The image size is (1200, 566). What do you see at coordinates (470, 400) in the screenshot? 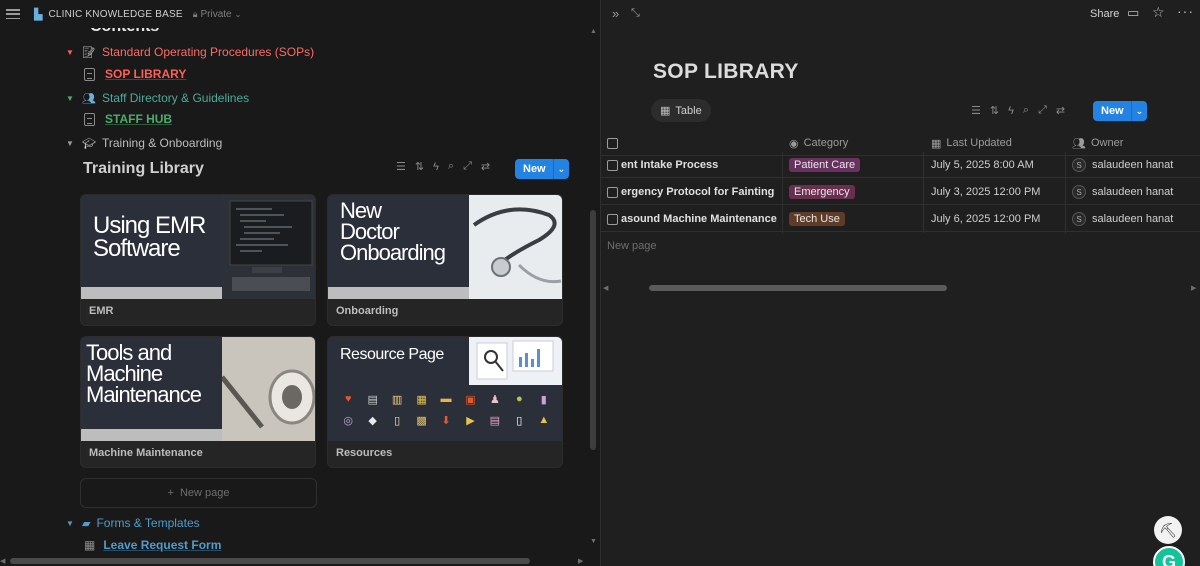
I see `calendar-icon: ▣` at bounding box center [470, 400].